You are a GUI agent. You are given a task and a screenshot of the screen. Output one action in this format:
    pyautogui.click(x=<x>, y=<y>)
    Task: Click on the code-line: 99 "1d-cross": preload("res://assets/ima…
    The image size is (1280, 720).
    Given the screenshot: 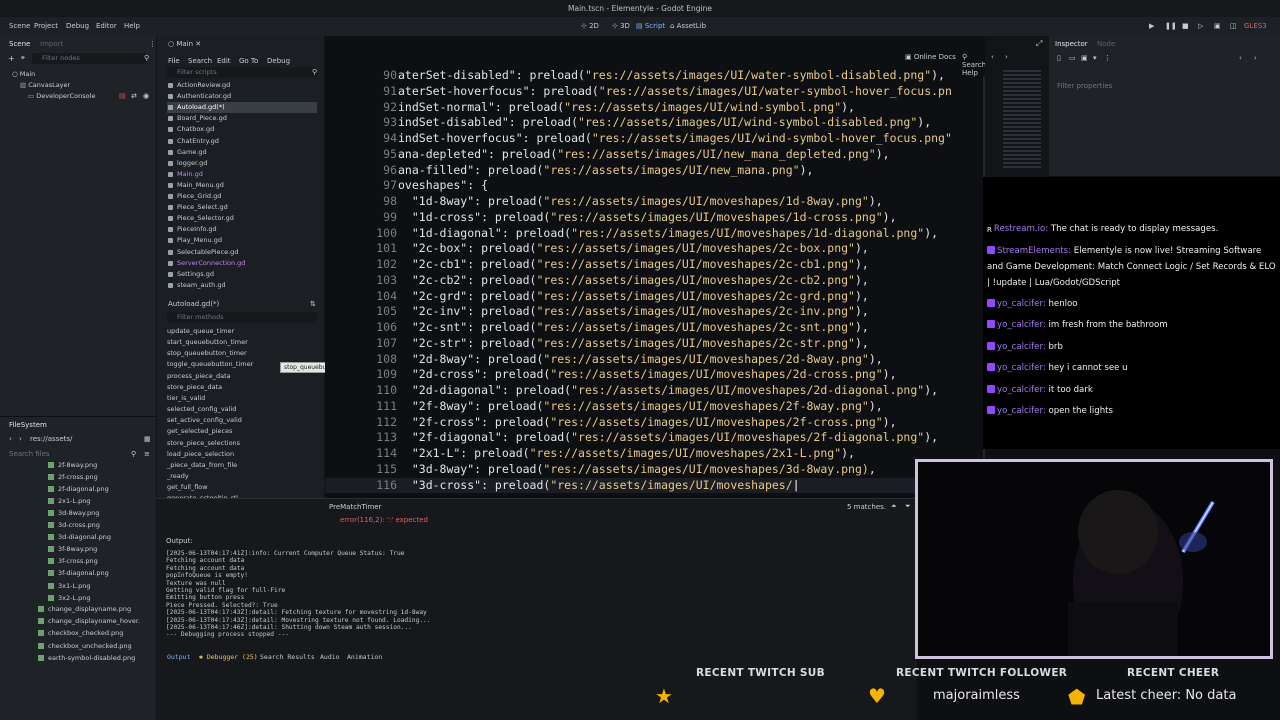 What is the action you would take?
    pyautogui.click(x=652, y=218)
    